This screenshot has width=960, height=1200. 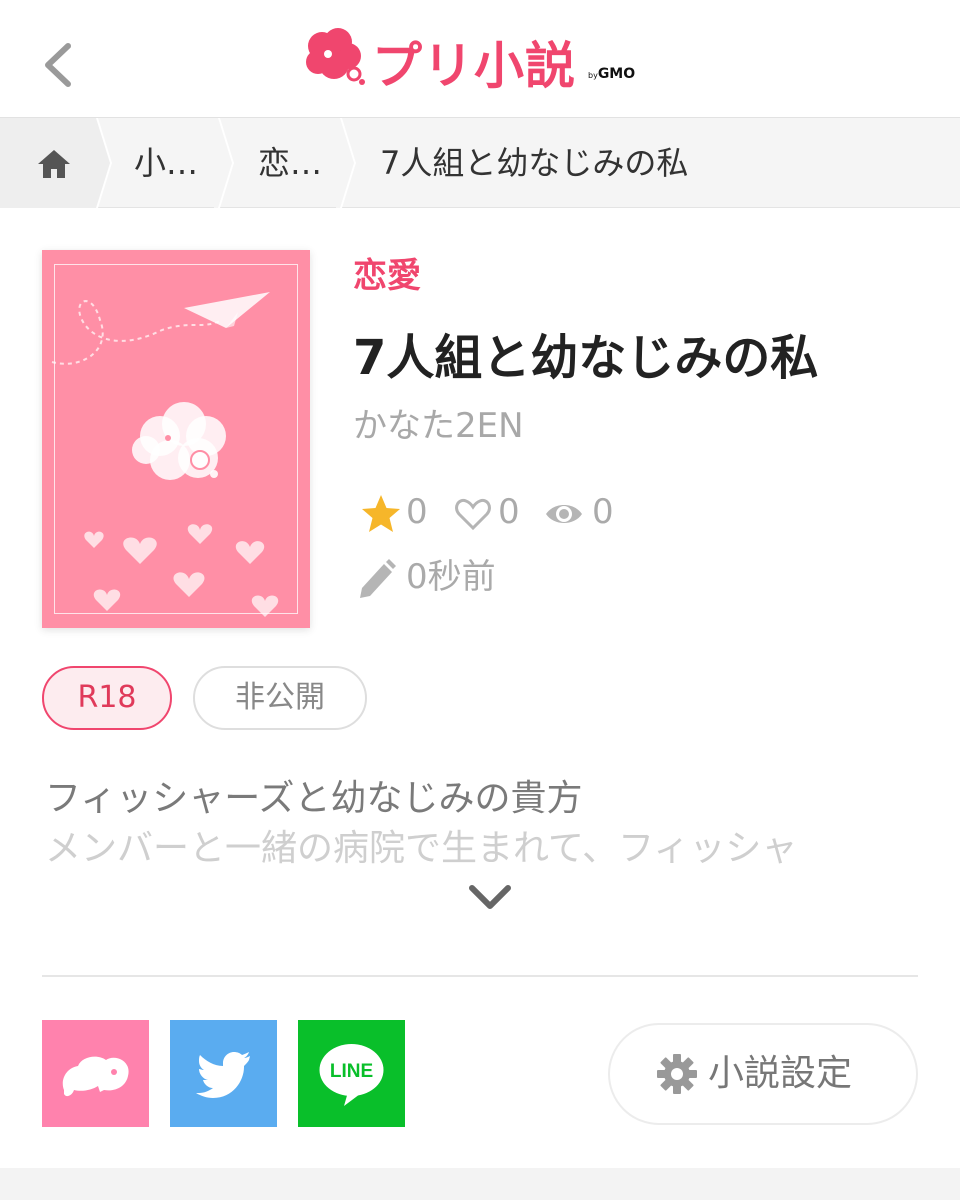 I want to click on svg-text: LINE, so click(x=351, y=1071).